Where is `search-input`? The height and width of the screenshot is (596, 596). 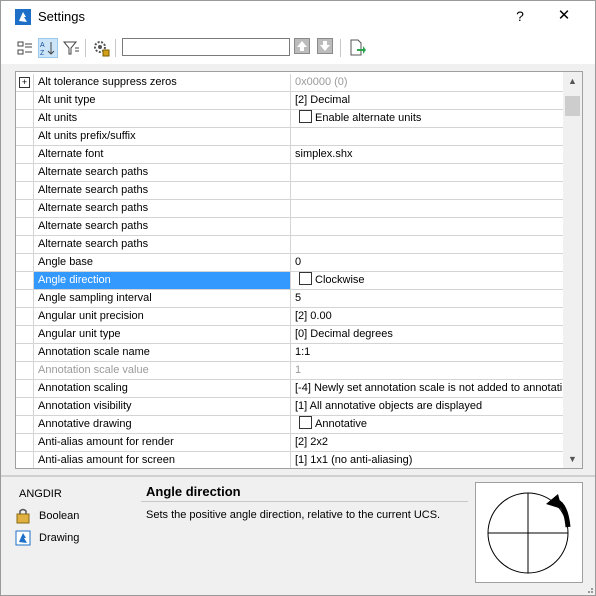
search-input is located at coordinates (206, 47).